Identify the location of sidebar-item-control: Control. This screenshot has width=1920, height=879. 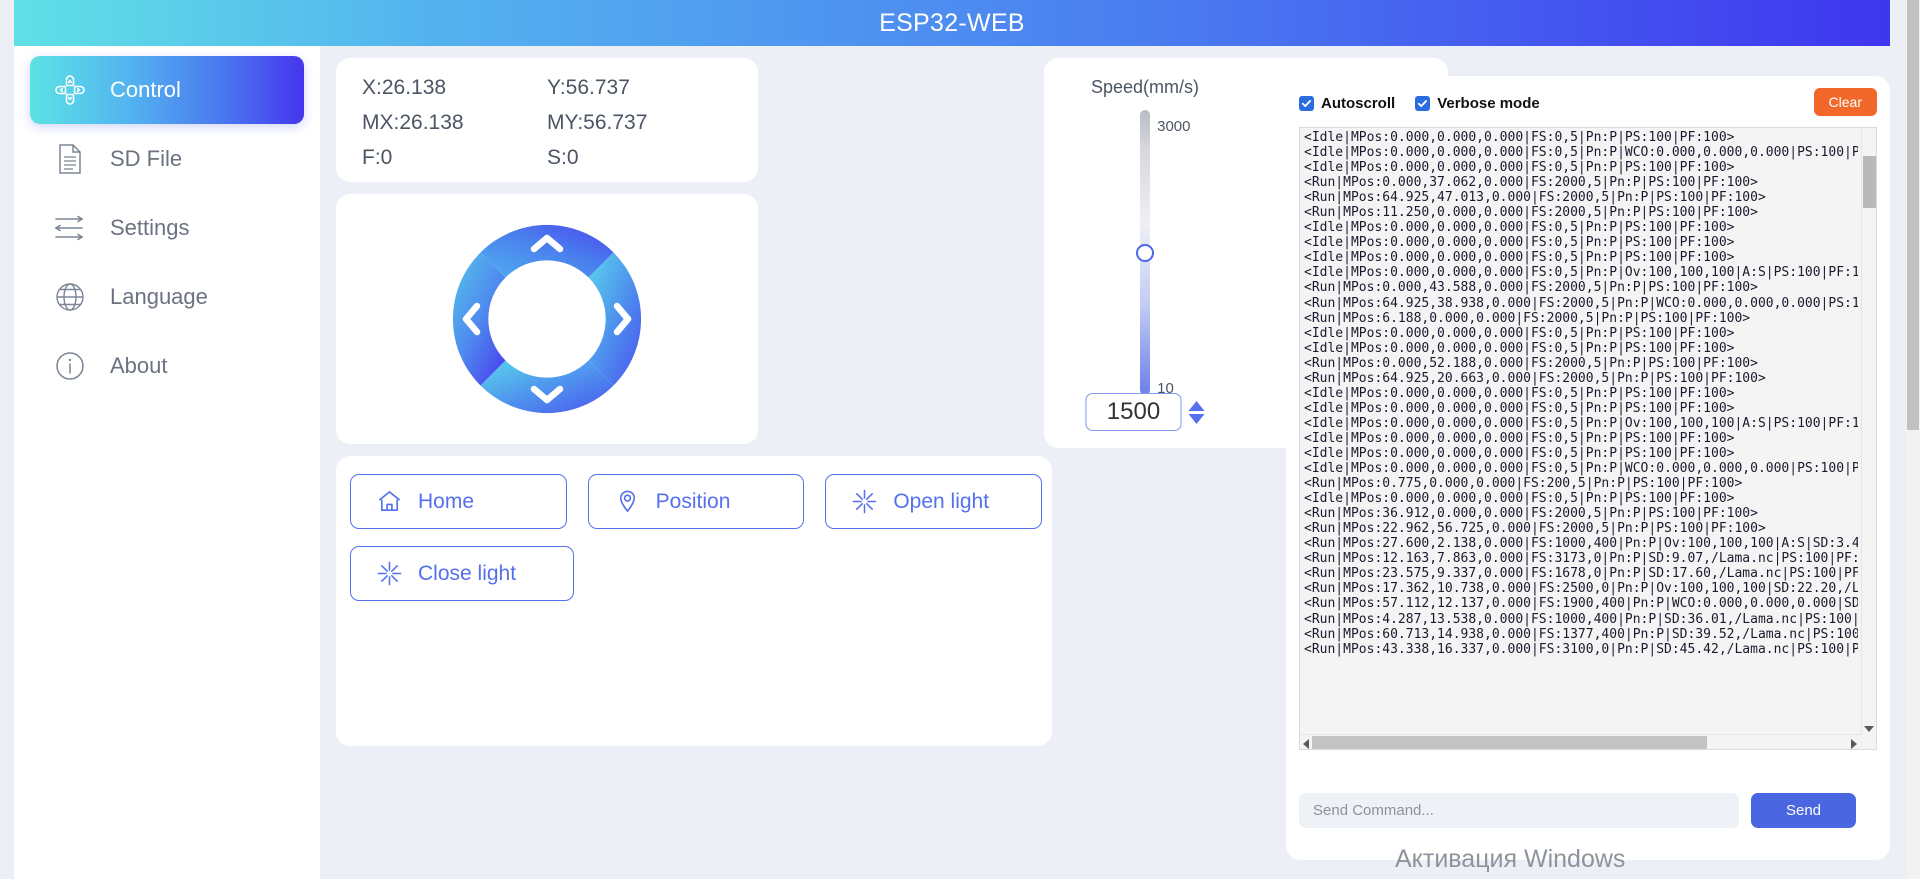
(167, 90).